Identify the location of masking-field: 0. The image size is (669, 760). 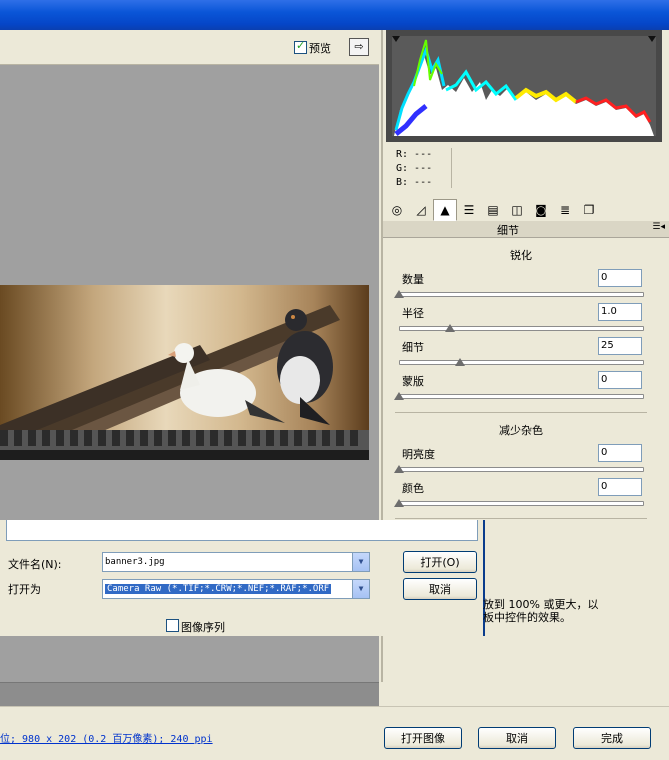
(620, 380).